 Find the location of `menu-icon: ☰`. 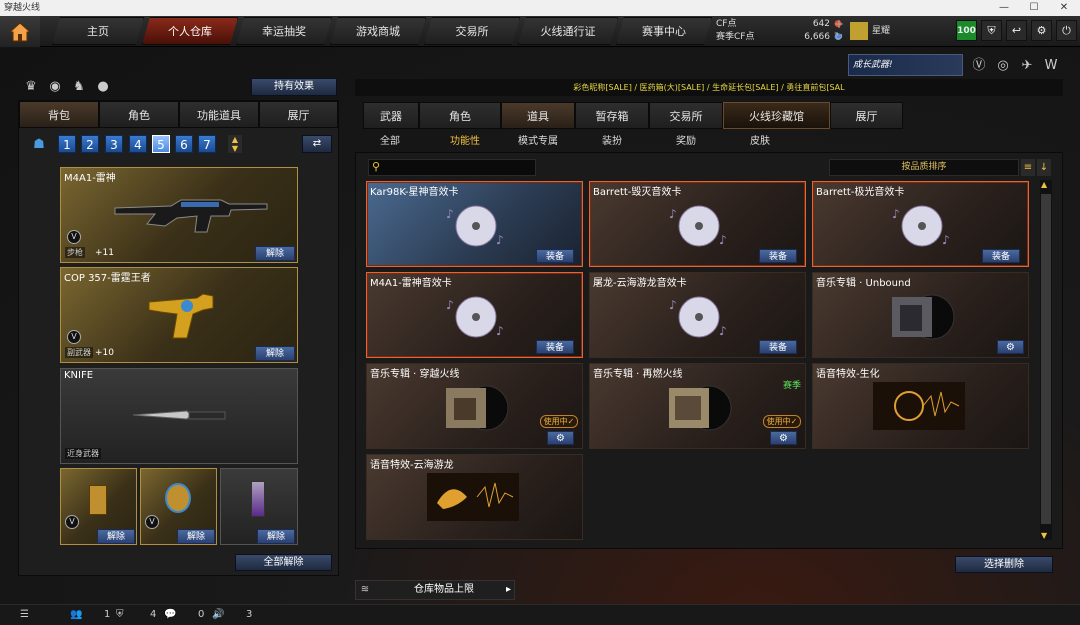

menu-icon: ☰ is located at coordinates (24, 614).